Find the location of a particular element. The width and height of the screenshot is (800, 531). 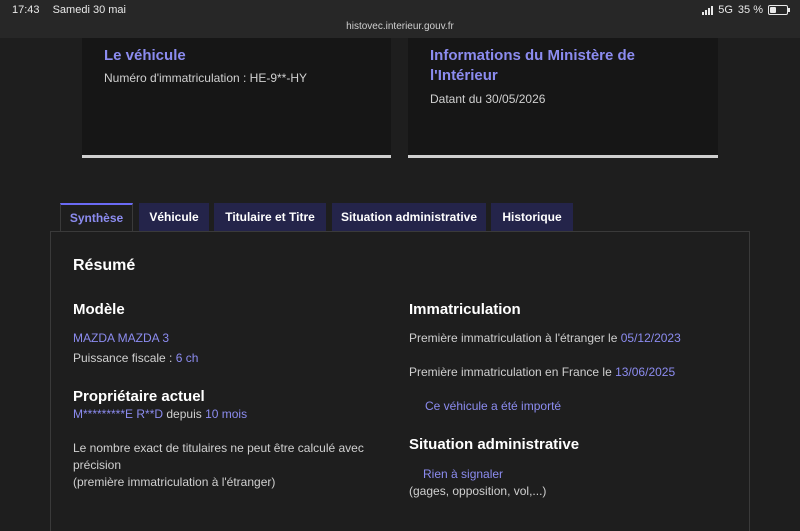

summary-title: Résumé is located at coordinates (104, 265).